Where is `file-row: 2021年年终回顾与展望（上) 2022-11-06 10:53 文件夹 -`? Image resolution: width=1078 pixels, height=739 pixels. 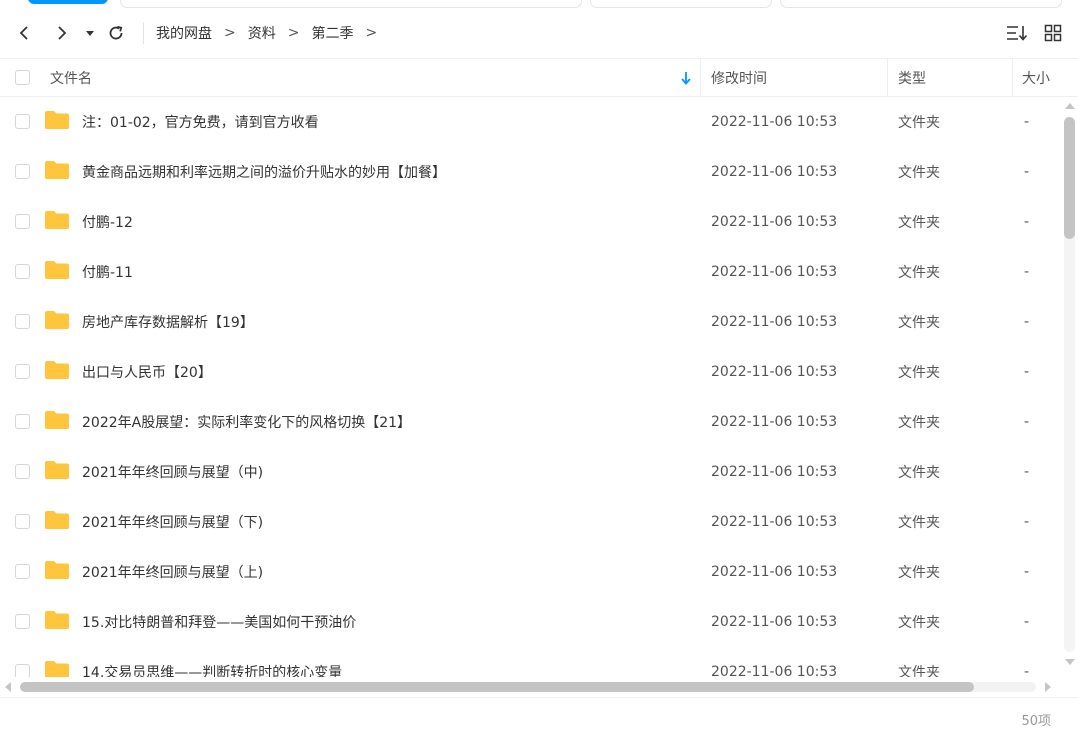
file-row: 2021年年终回顾与展望（上) 2022-11-06 10:53 文件夹 - is located at coordinates (530, 572).